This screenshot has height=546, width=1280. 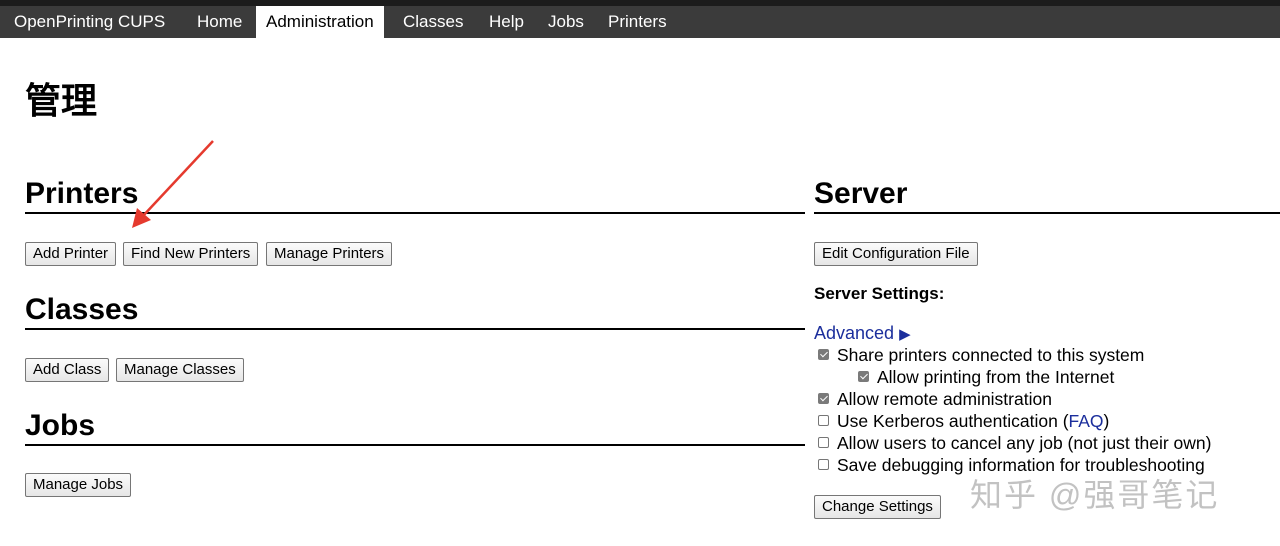 What do you see at coordinates (89, 22) in the screenshot?
I see `nav-brand-link: OpenPrinting CUPS` at bounding box center [89, 22].